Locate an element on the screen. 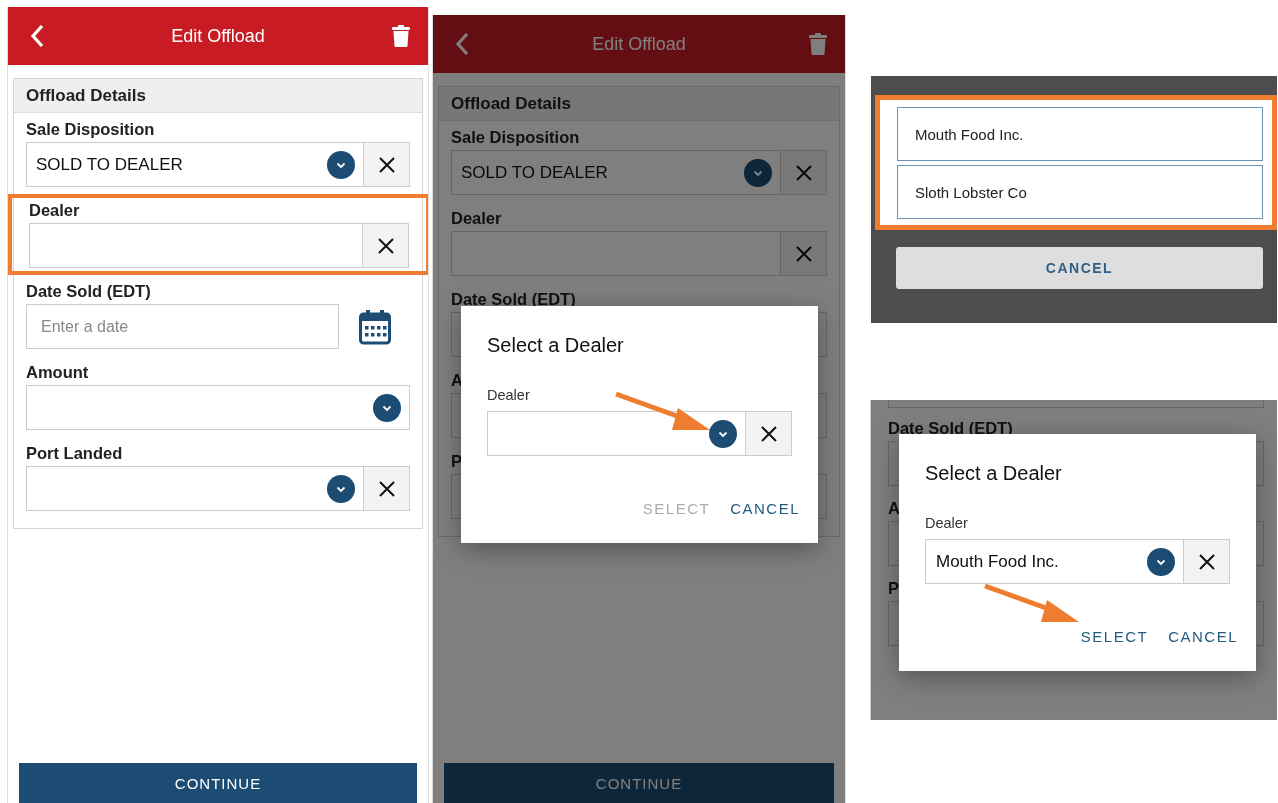 This screenshot has width=1278, height=803. calendar-icon is located at coordinates (375, 326).